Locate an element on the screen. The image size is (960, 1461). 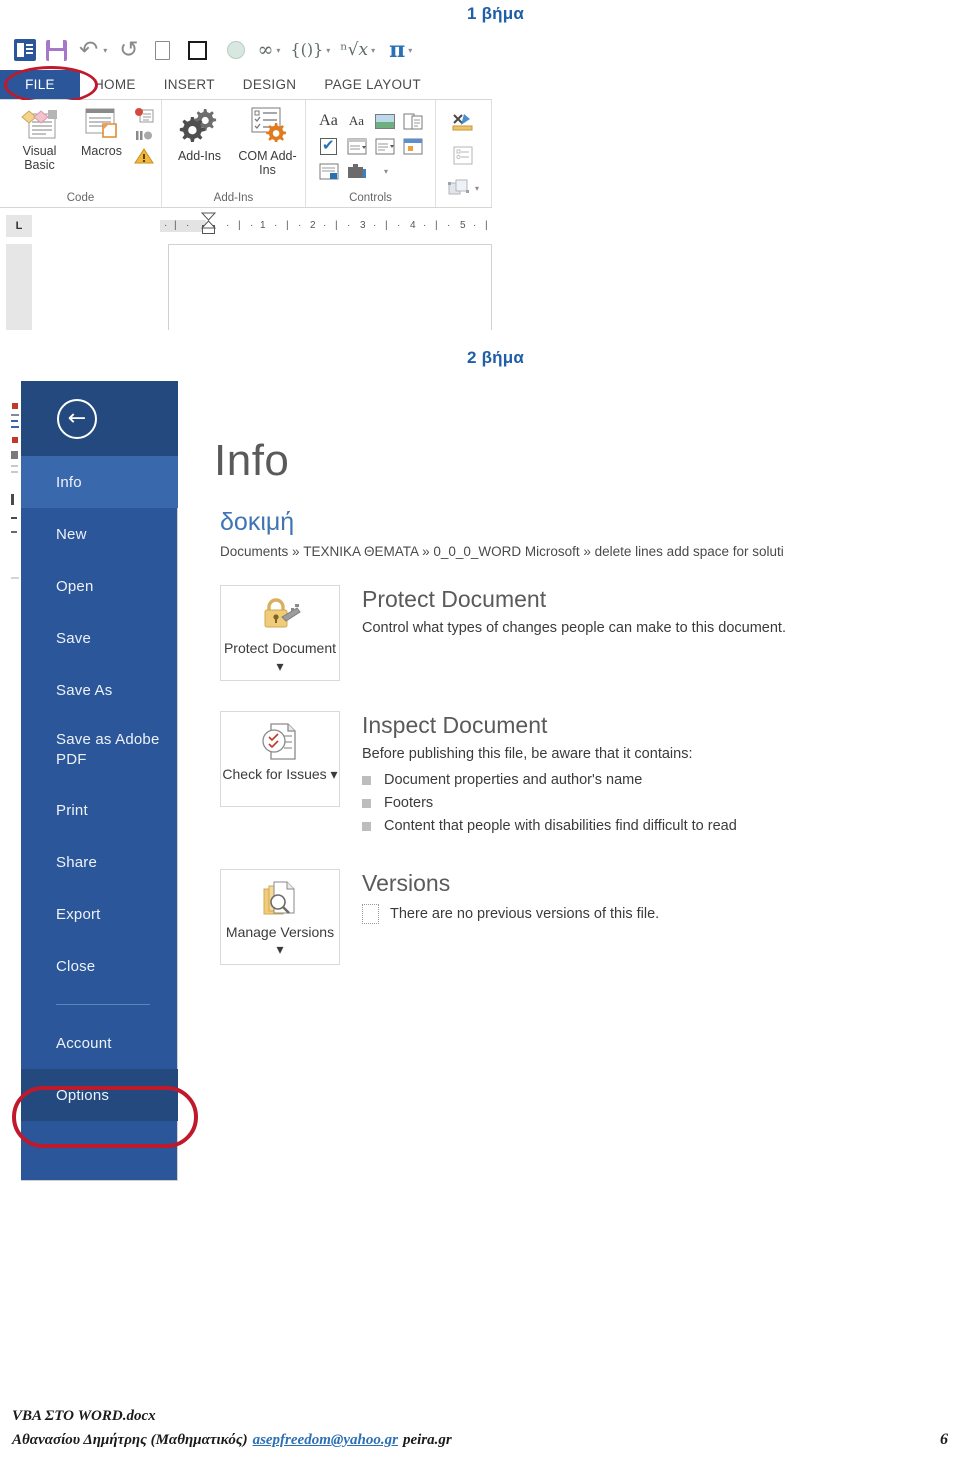
tab-page-layout: PAGE LAYOUT is located at coordinates (372, 84).